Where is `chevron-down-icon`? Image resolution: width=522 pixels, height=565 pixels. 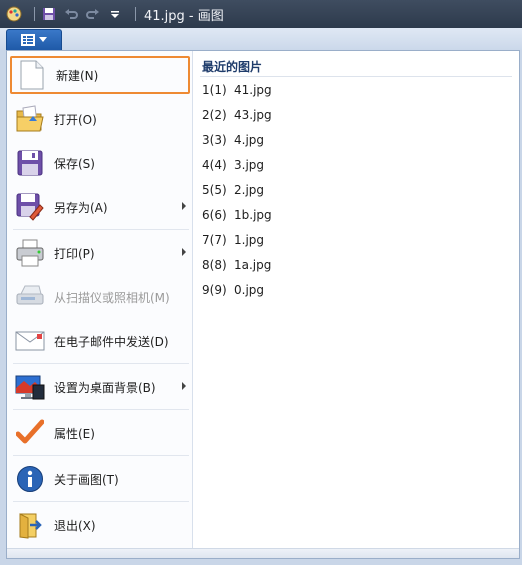
chevron-down-icon is located at coordinates (43, 39).